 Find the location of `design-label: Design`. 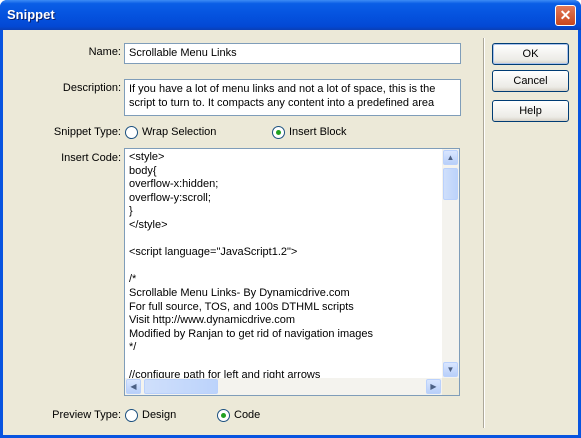

design-label: Design is located at coordinates (159, 415).